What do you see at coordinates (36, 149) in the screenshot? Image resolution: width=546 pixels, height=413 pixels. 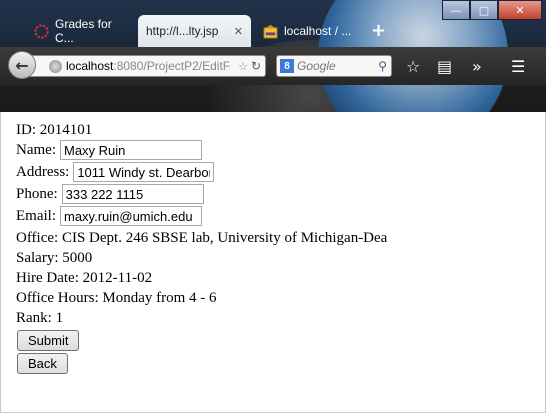 I see `name-label: Name:` at bounding box center [36, 149].